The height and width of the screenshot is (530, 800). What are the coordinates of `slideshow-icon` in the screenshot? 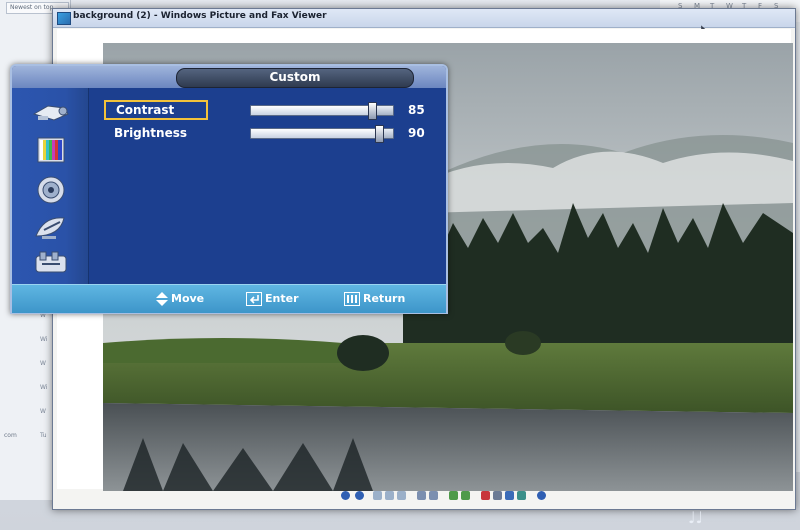 It's located at (401, 495).